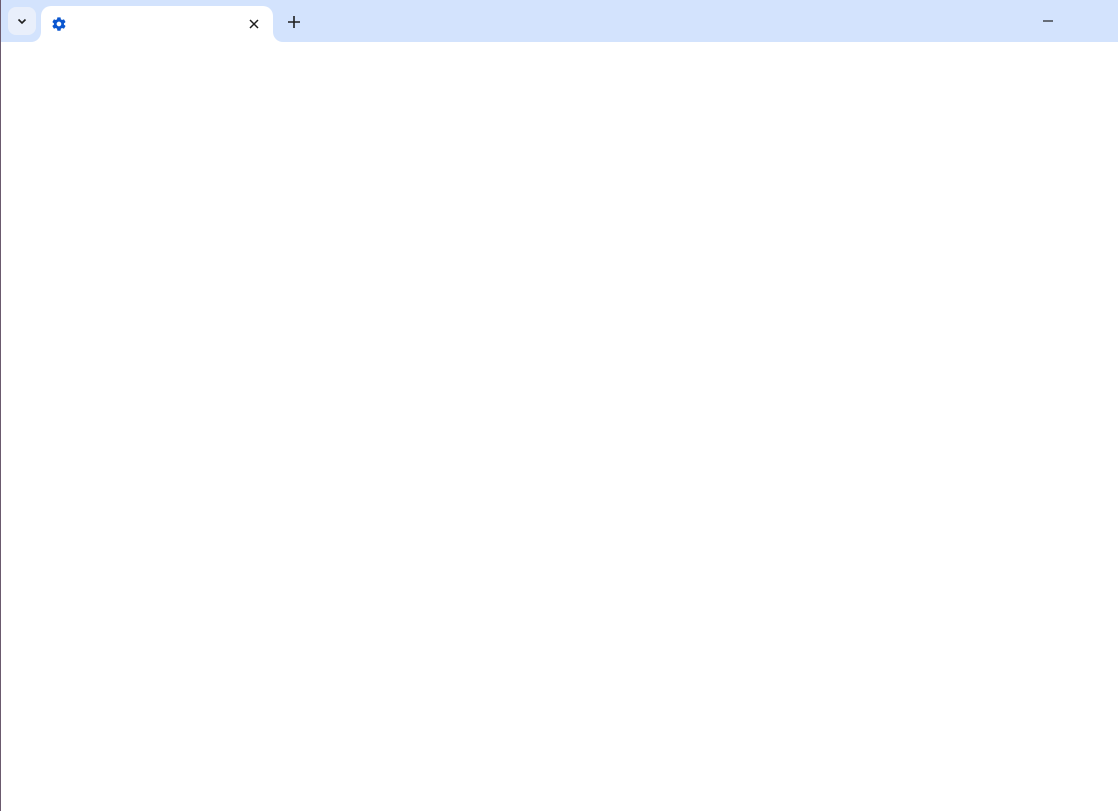 Image resolution: width=1118 pixels, height=811 pixels. I want to click on plus-icon, so click(294, 22).